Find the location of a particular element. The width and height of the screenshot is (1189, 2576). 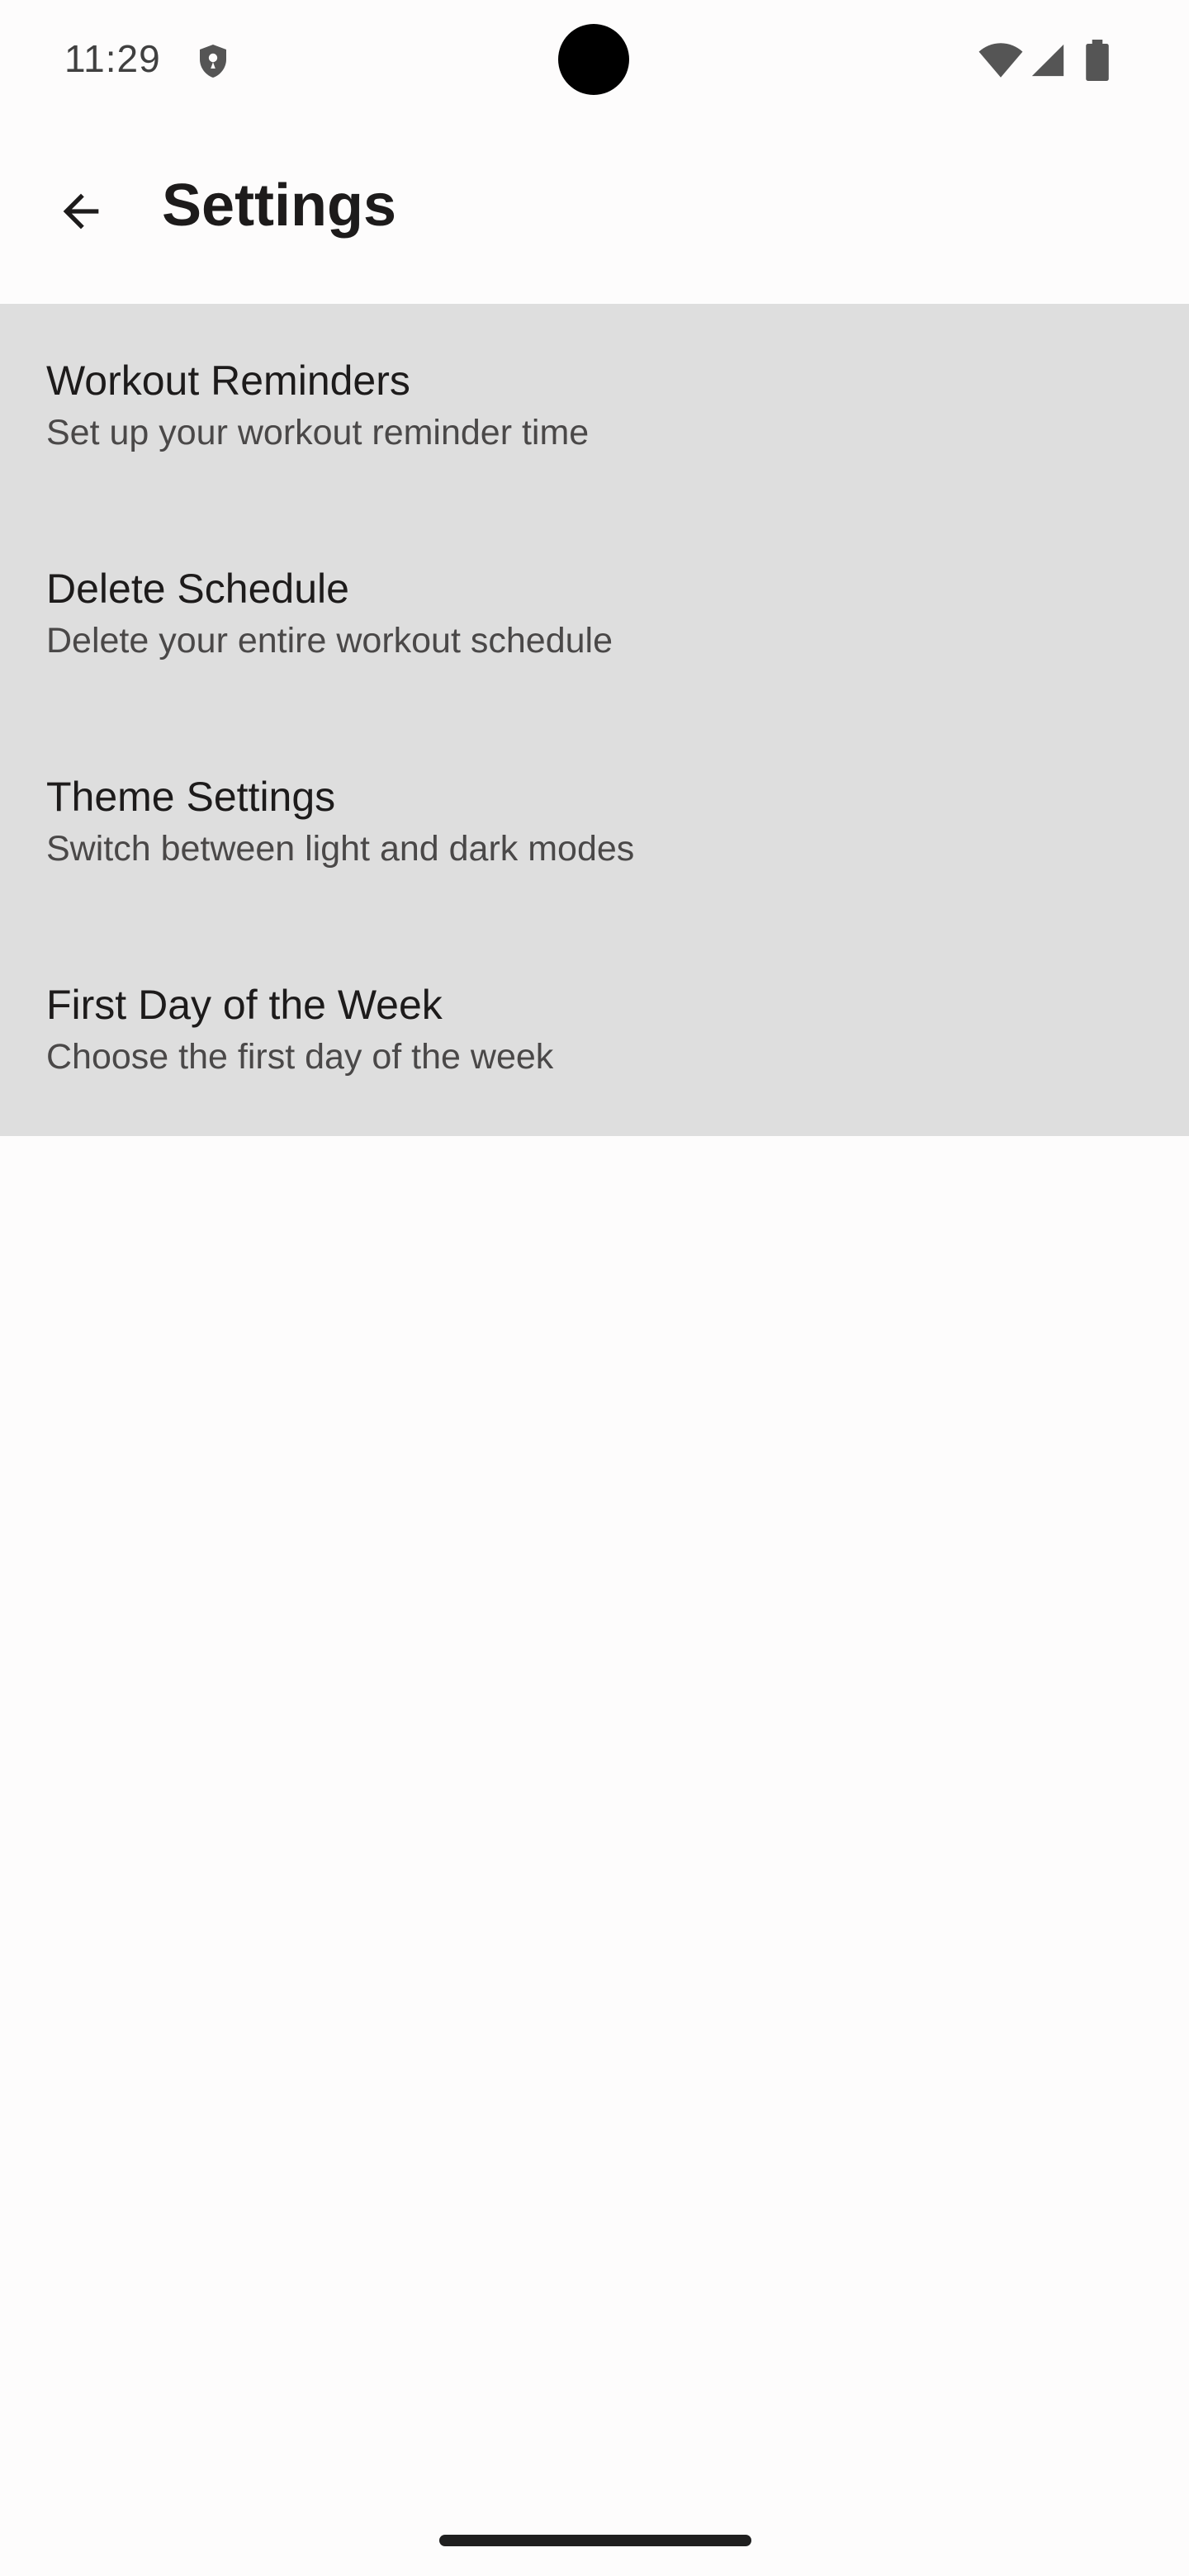

settings-item-title: Theme Settings is located at coordinates (191, 797).